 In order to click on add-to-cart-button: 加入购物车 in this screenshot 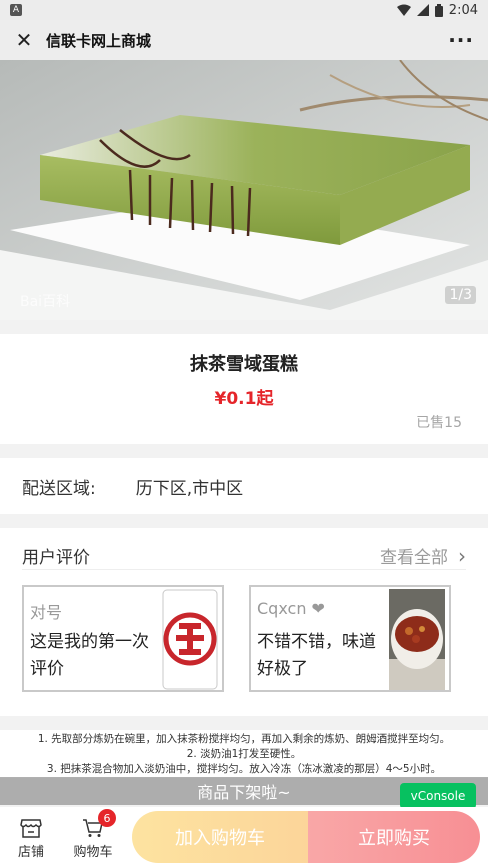, I will do `click(220, 837)`.